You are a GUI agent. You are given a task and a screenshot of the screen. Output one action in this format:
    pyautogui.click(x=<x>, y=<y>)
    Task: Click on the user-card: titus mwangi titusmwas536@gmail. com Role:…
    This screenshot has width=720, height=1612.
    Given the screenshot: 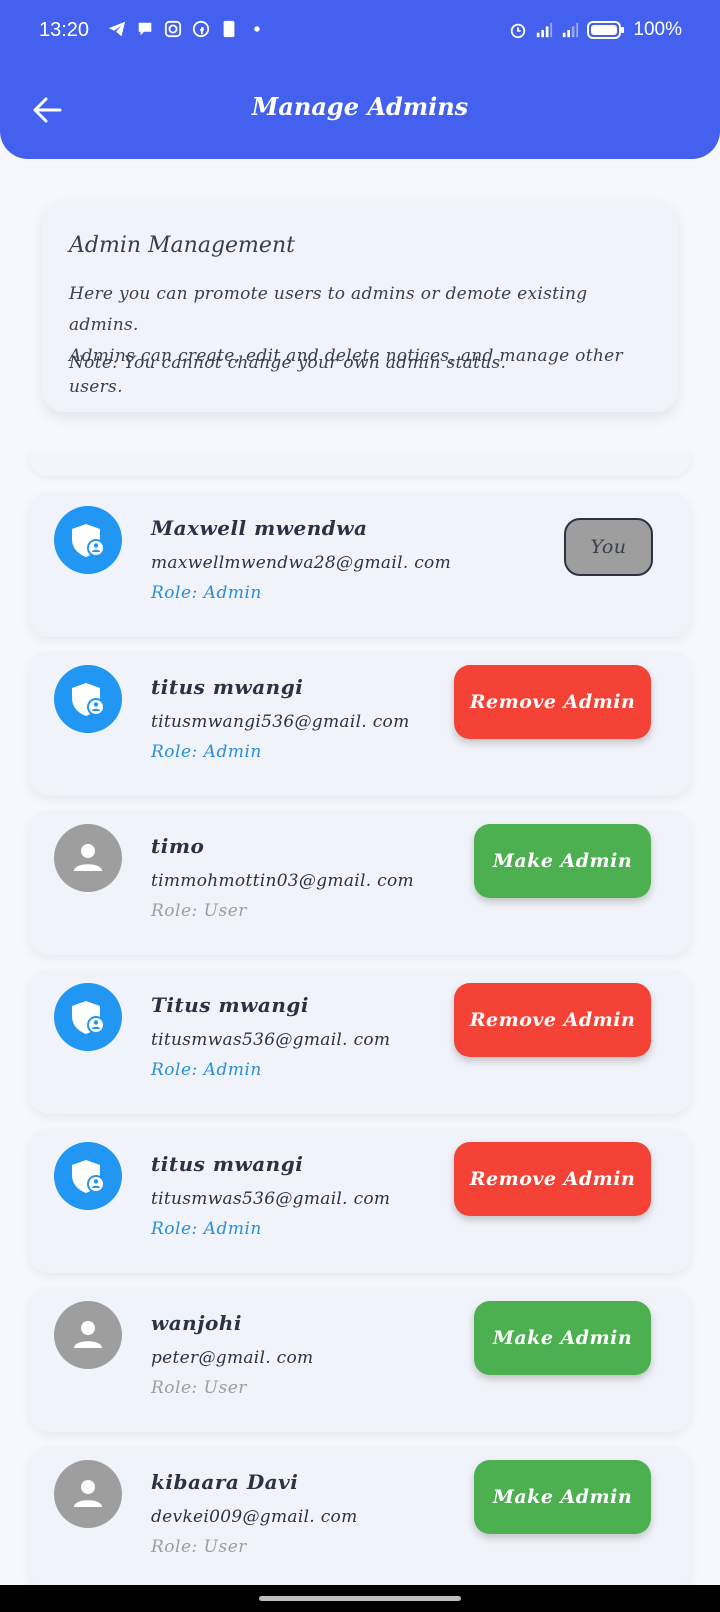 What is the action you would take?
    pyautogui.click(x=360, y=1200)
    